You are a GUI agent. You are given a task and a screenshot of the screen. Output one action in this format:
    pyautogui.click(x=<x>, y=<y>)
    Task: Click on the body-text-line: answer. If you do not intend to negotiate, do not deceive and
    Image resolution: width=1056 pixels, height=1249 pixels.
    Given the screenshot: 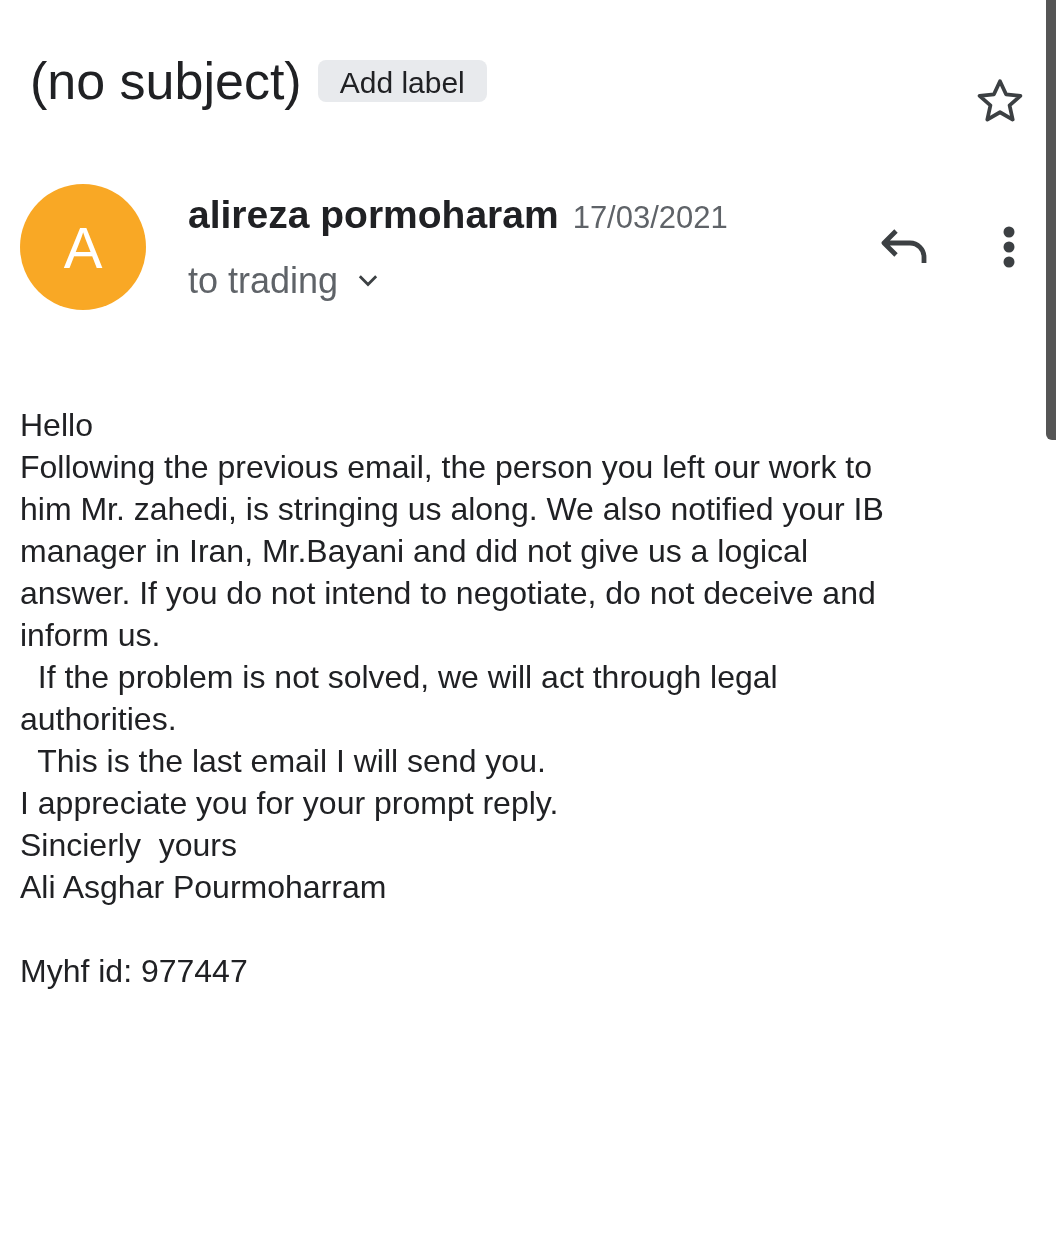 What is the action you would take?
    pyautogui.click(x=448, y=593)
    